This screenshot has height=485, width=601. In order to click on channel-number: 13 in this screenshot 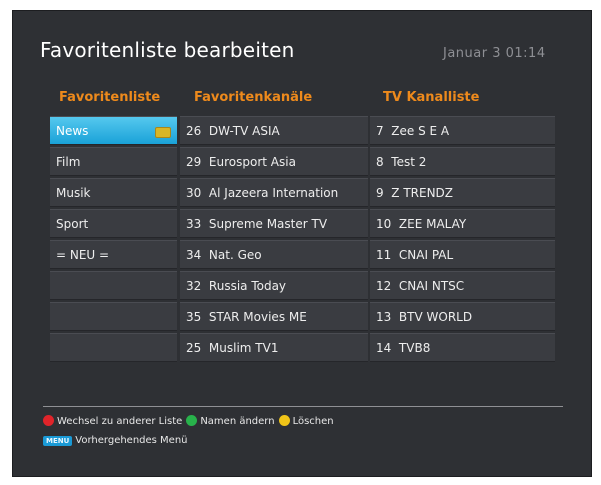, I will do `click(384, 317)`.